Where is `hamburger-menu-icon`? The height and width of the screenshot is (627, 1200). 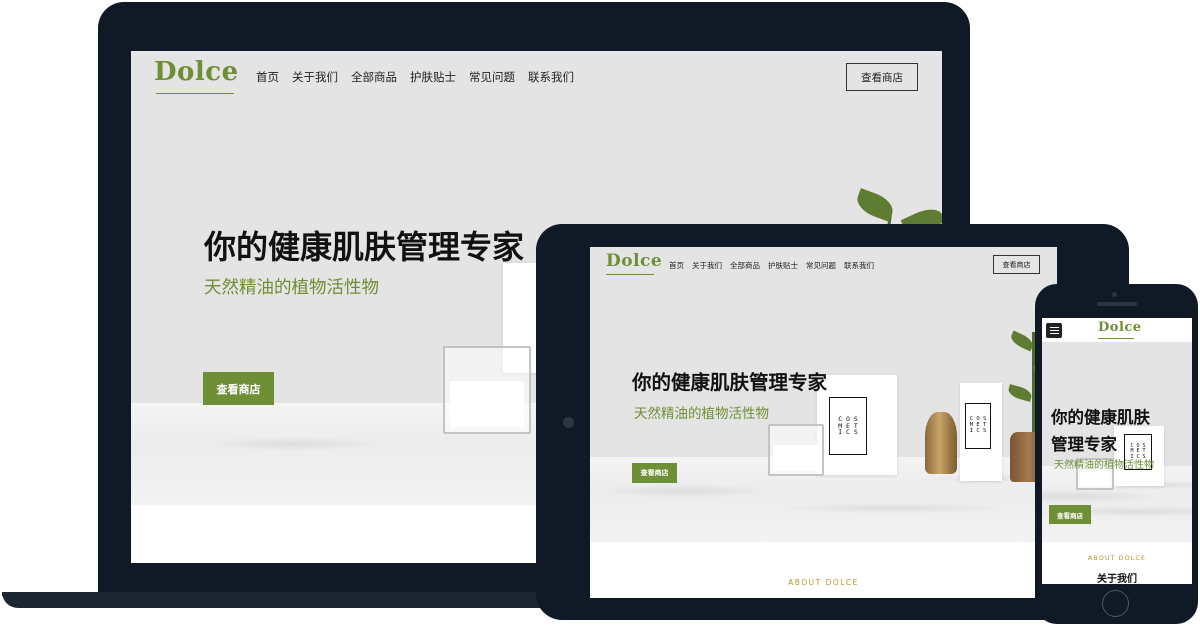 hamburger-menu-icon is located at coordinates (1054, 330).